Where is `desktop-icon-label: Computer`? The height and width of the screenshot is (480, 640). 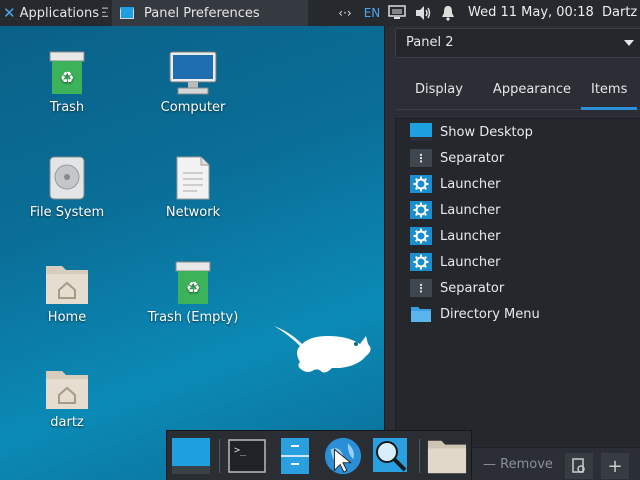 desktop-icon-label: Computer is located at coordinates (193, 107).